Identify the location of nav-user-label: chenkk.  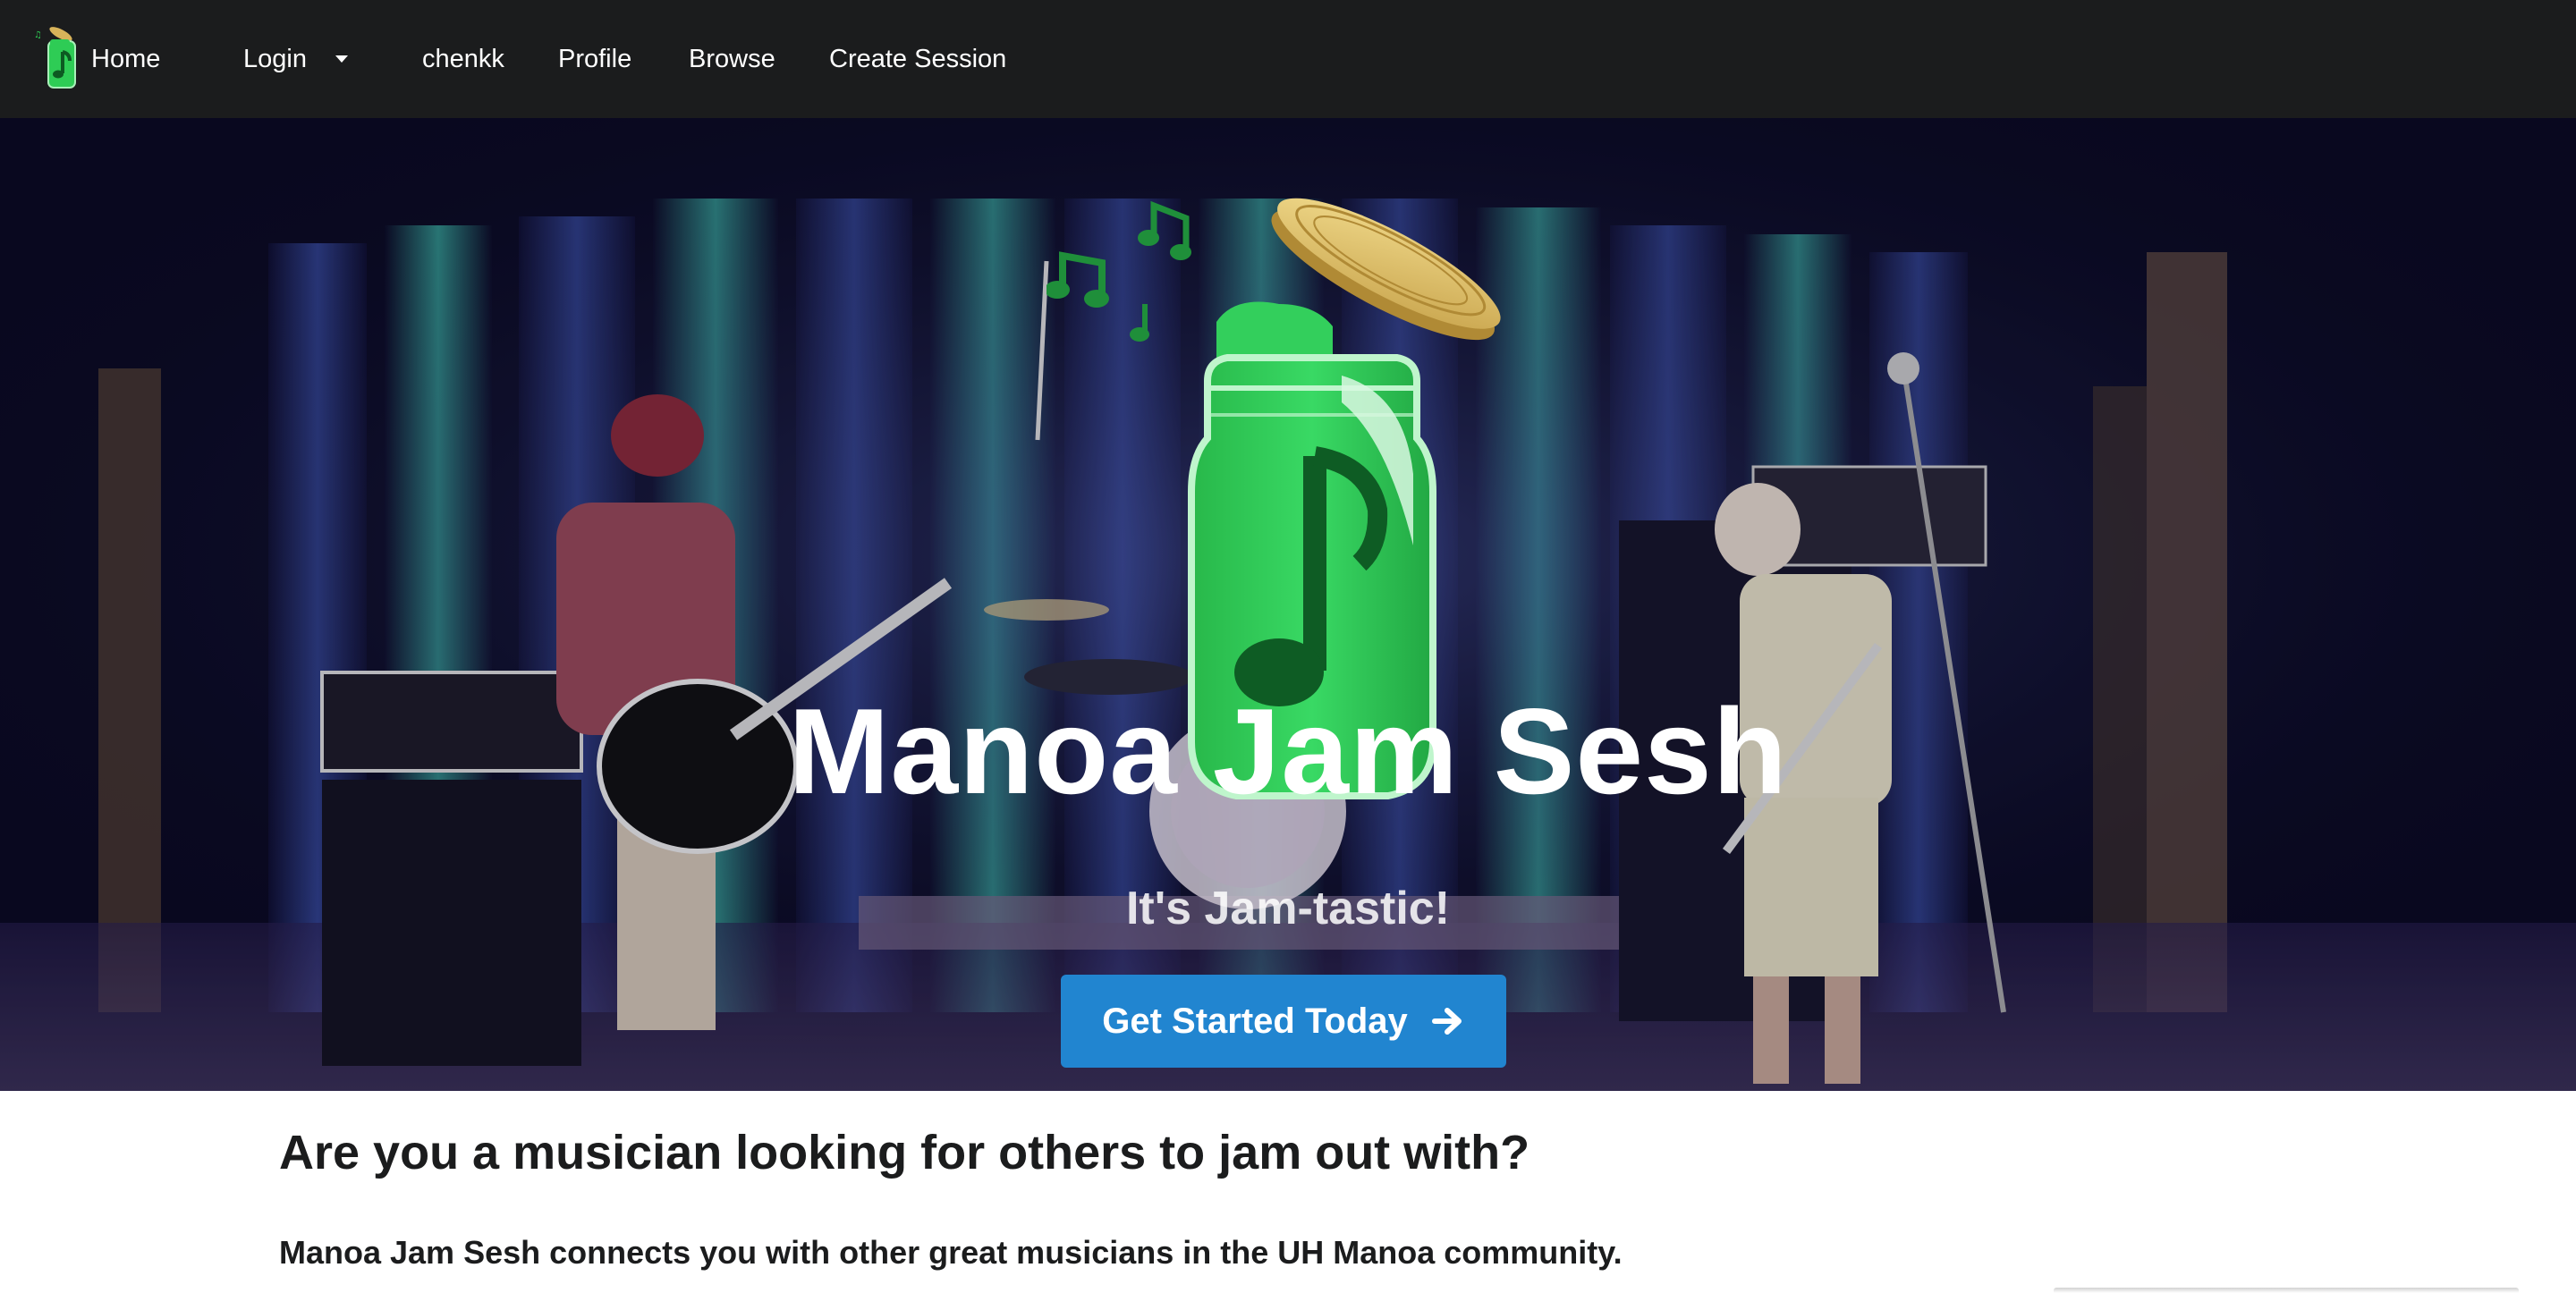
(463, 59).